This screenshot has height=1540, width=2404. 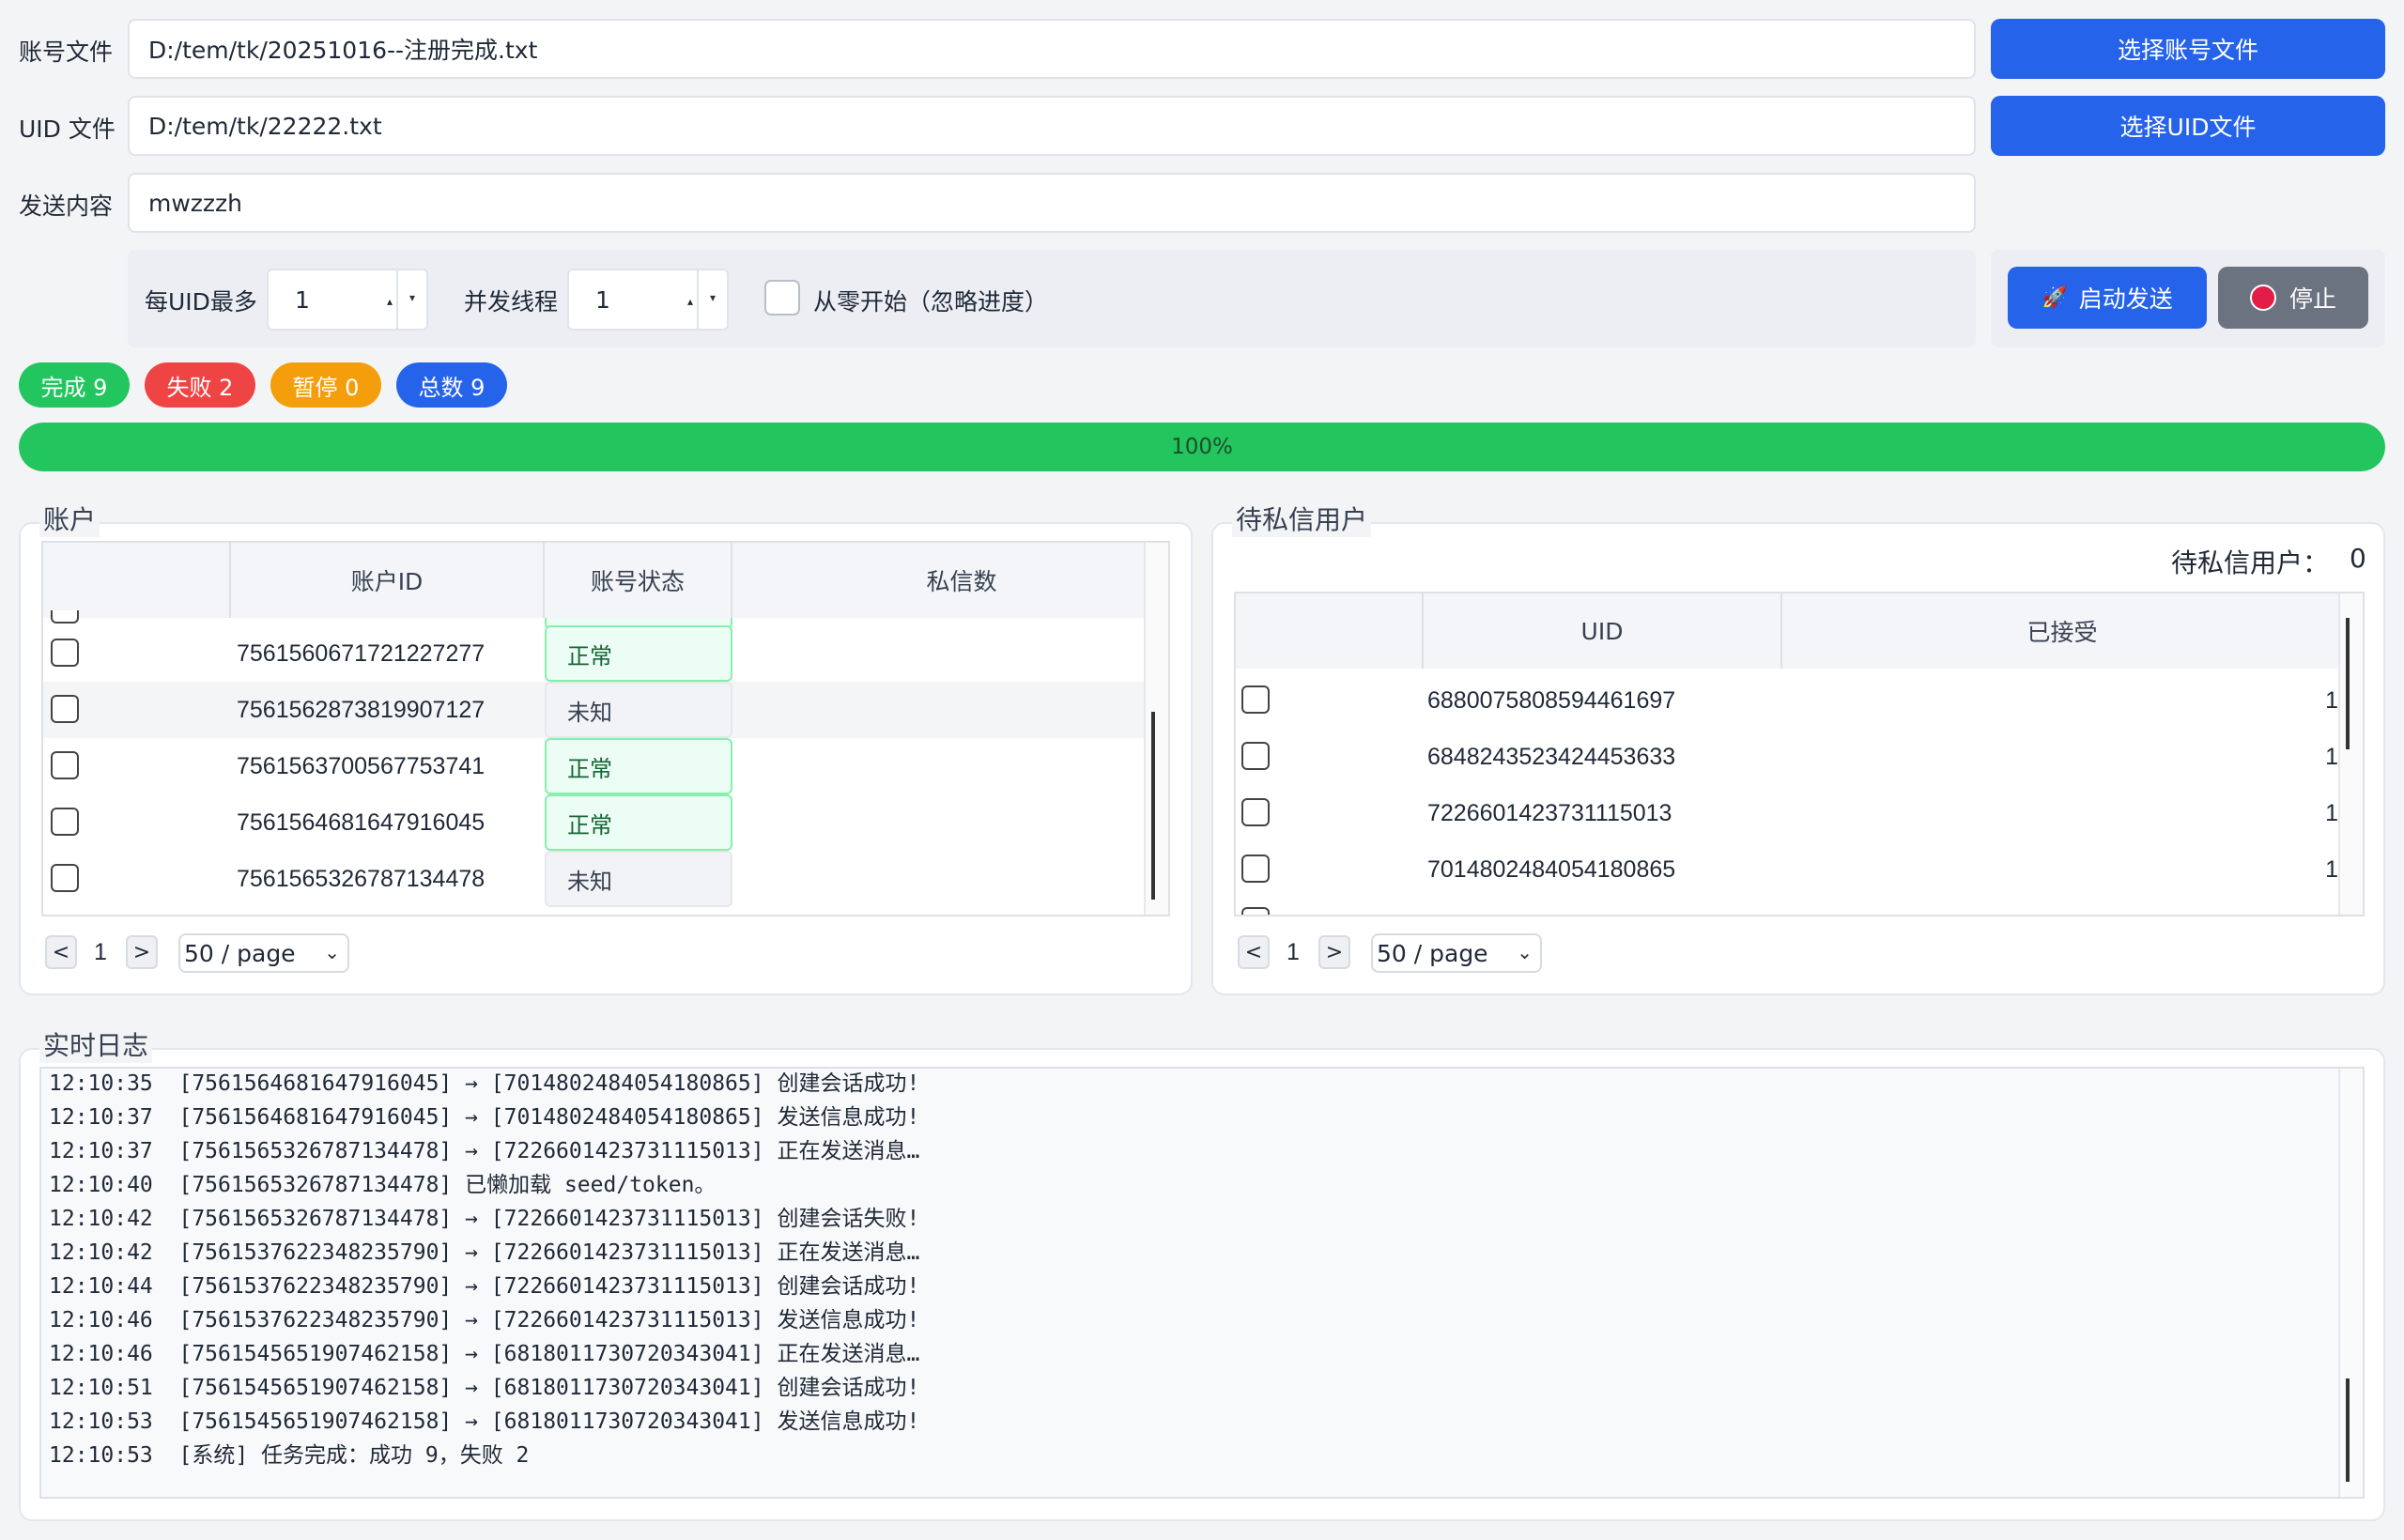 What do you see at coordinates (451, 385) in the screenshot?
I see `total-badge: 总数 9` at bounding box center [451, 385].